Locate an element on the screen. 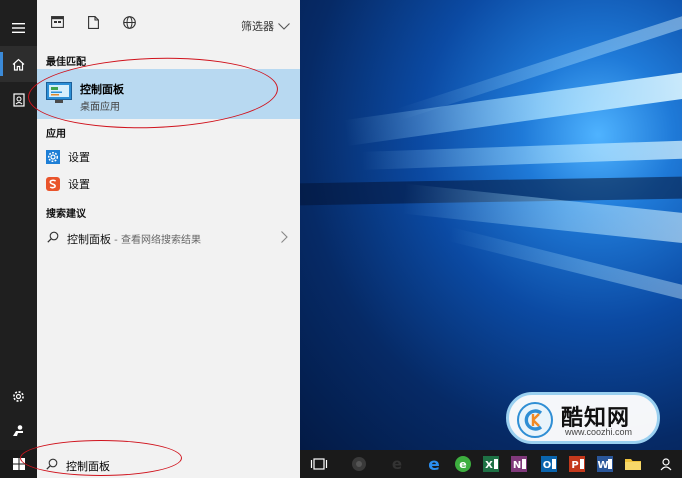 This screenshot has width=682, height=478. document-icon is located at coordinates (93, 22).